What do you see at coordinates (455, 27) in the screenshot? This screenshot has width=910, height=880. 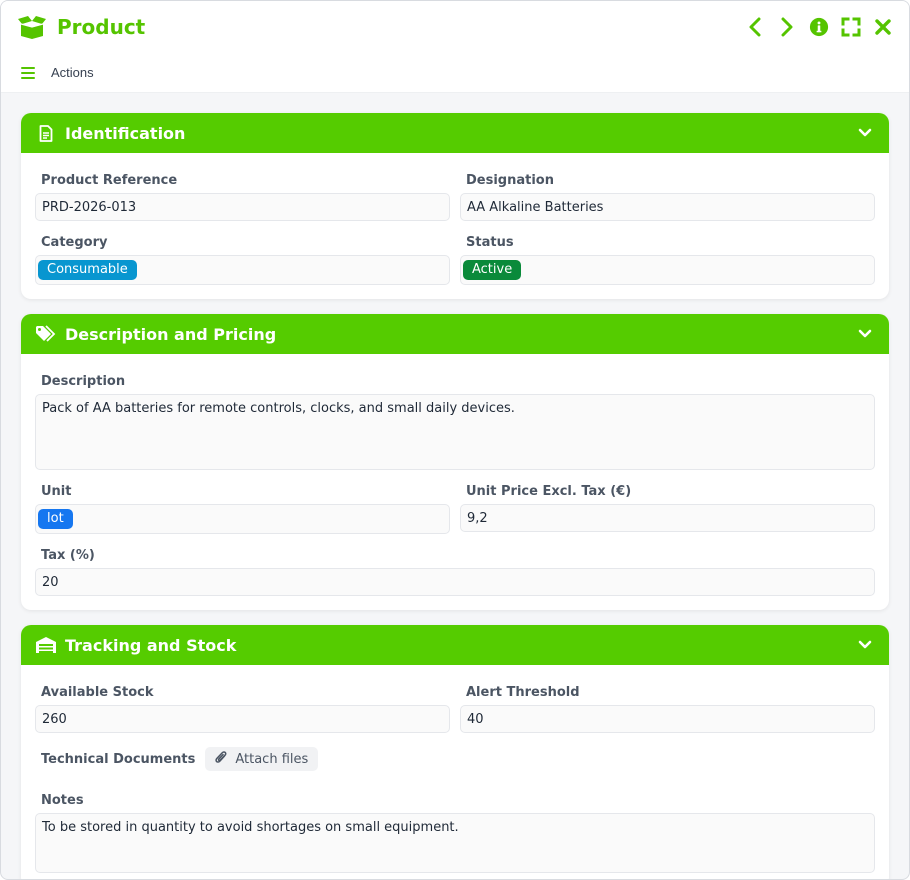 I see `title-bar: Product` at bounding box center [455, 27].